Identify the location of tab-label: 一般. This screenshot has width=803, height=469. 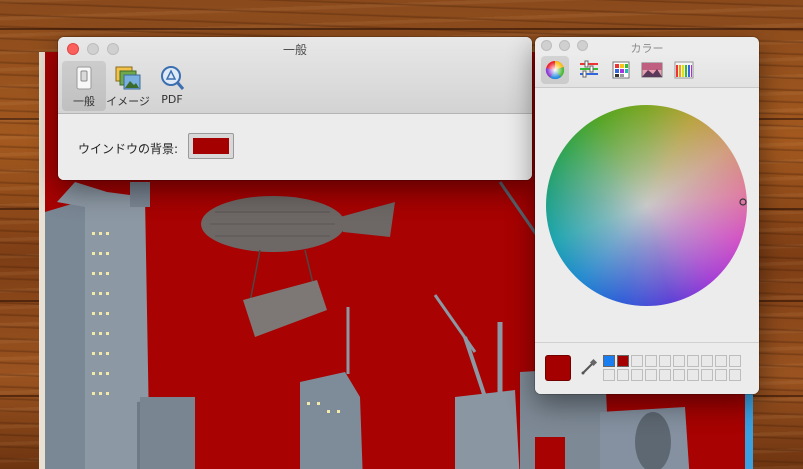
(84, 101).